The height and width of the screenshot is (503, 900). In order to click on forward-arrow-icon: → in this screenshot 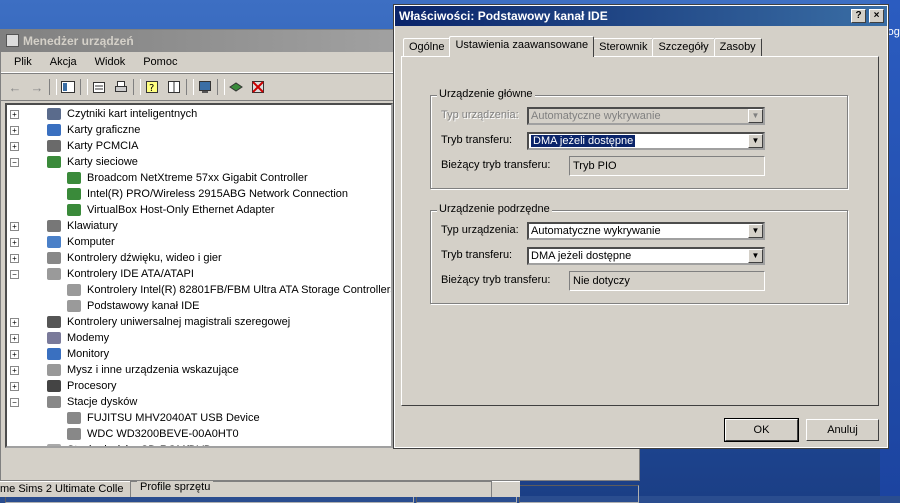, I will do `click(37, 87)`.